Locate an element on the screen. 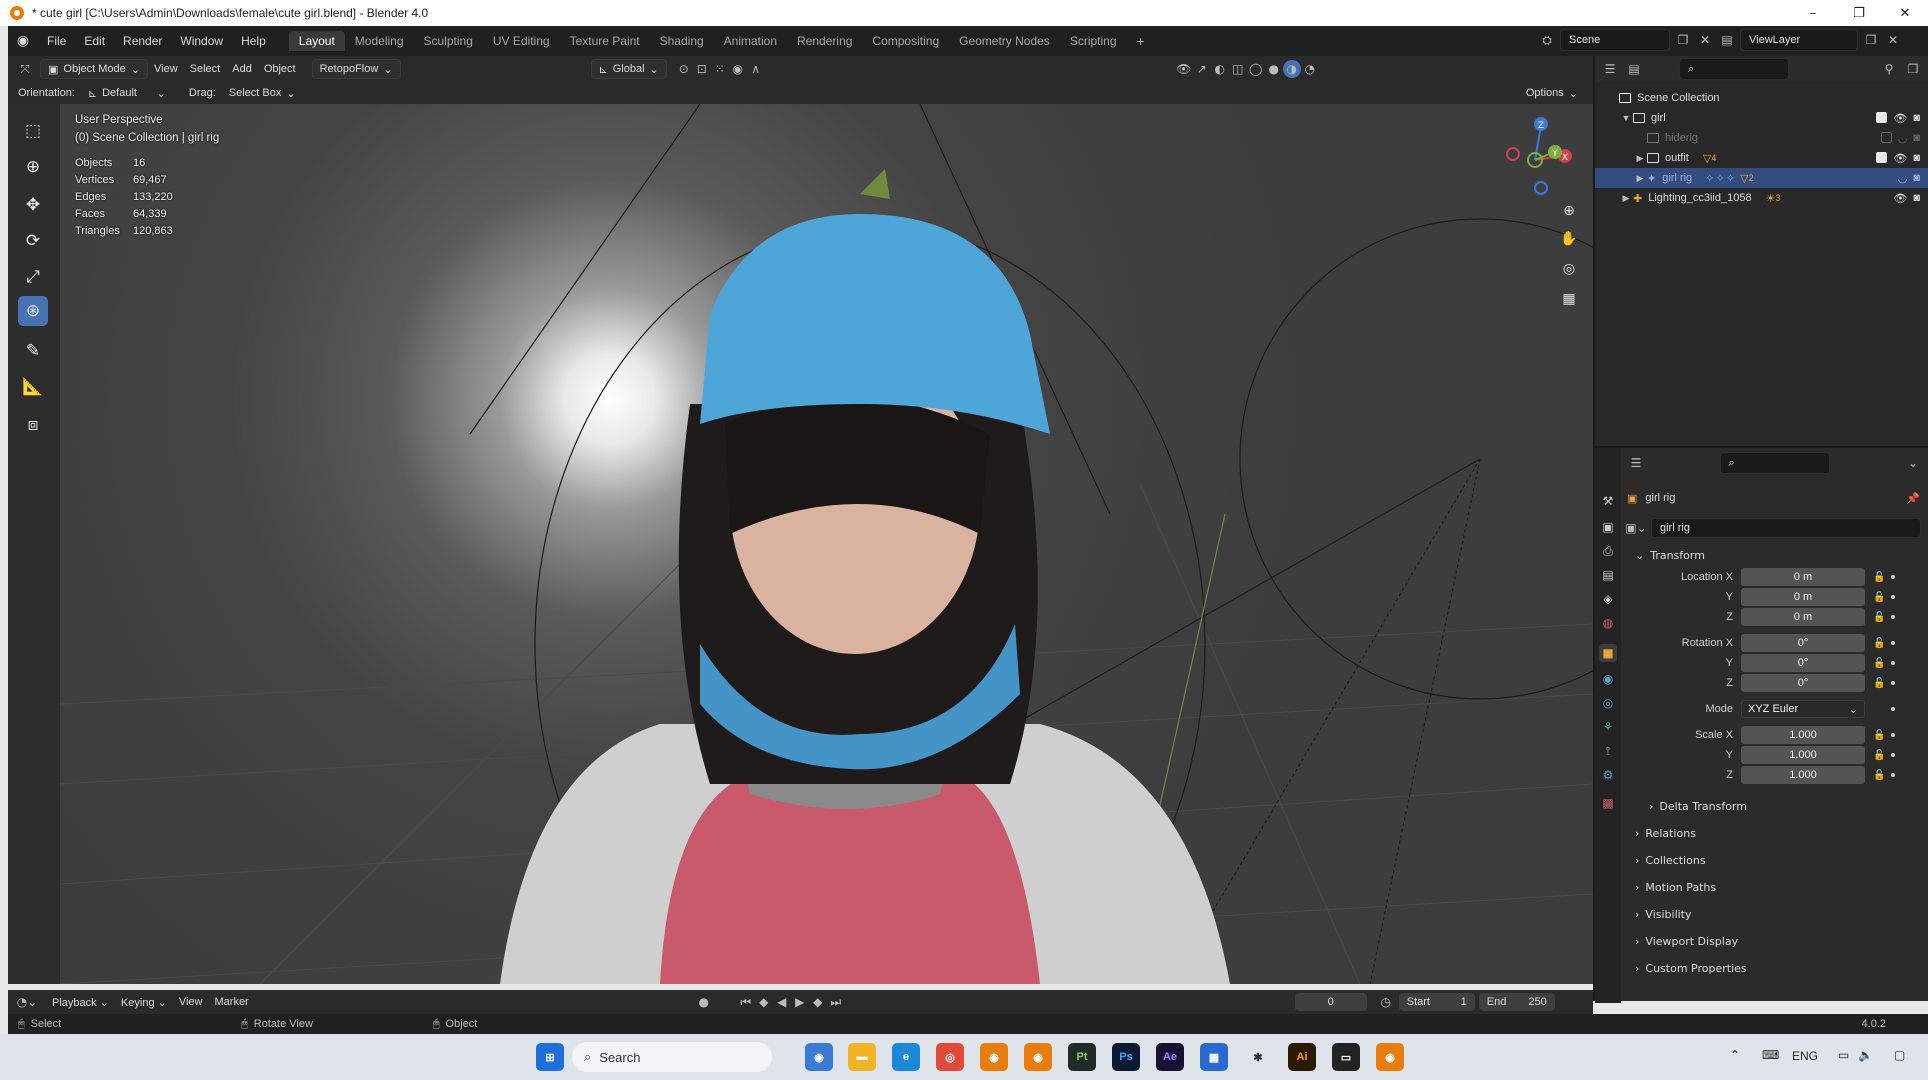 This screenshot has height=1080, width=1928. rotation-x-field: 0° is located at coordinates (1803, 643).